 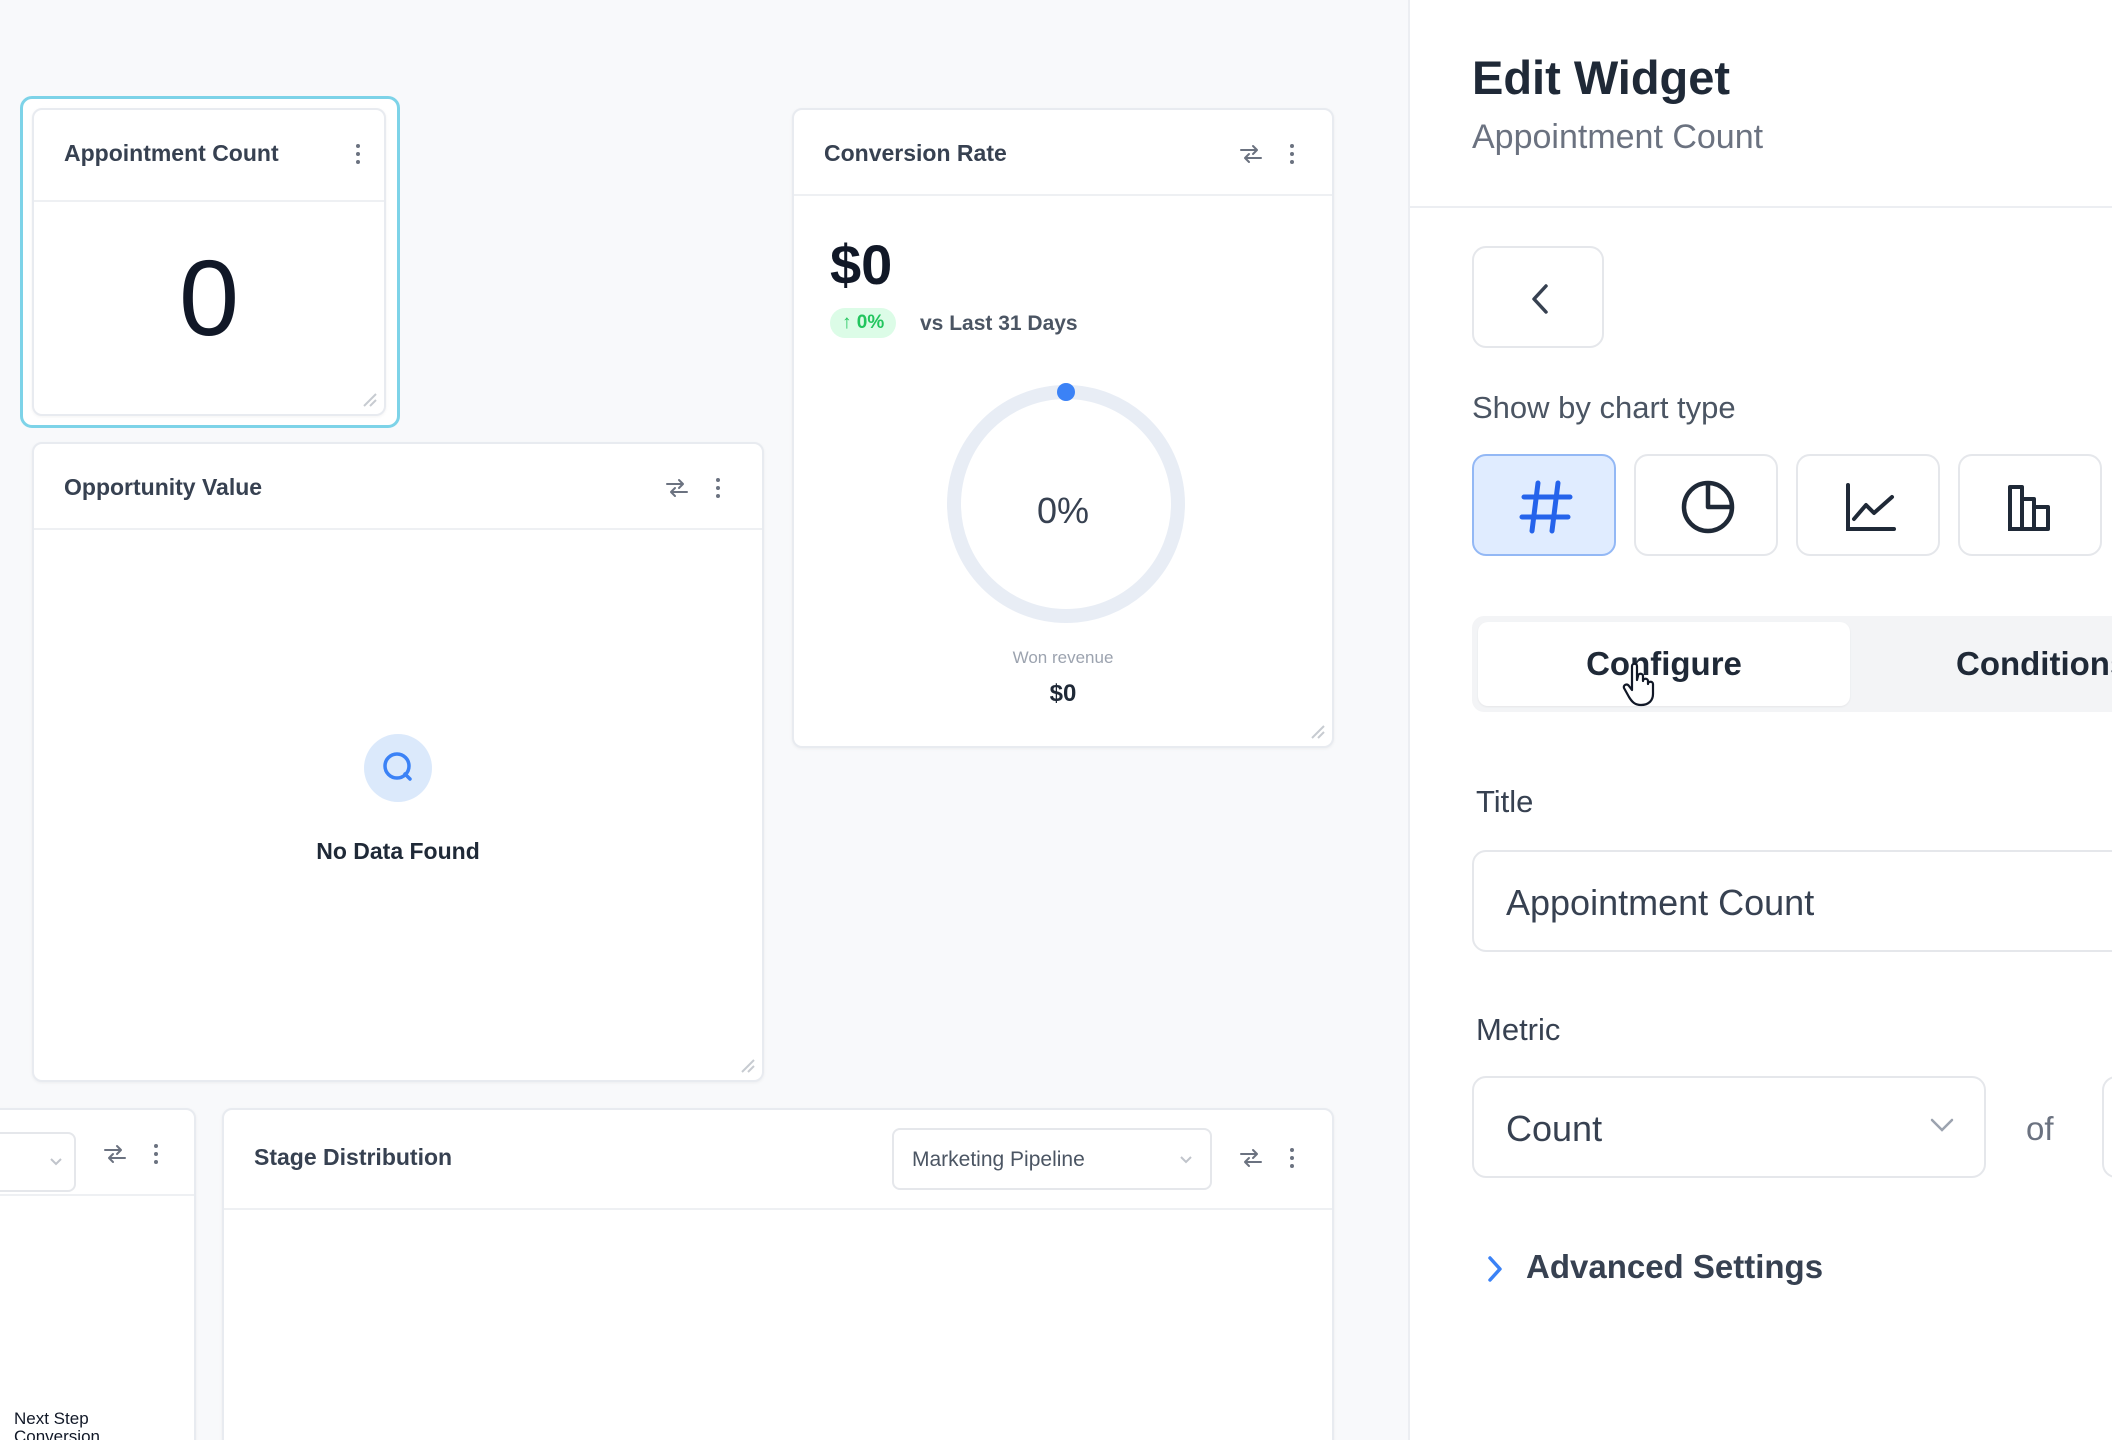 I want to click on widget-title: Opportunity Value, so click(x=163, y=487).